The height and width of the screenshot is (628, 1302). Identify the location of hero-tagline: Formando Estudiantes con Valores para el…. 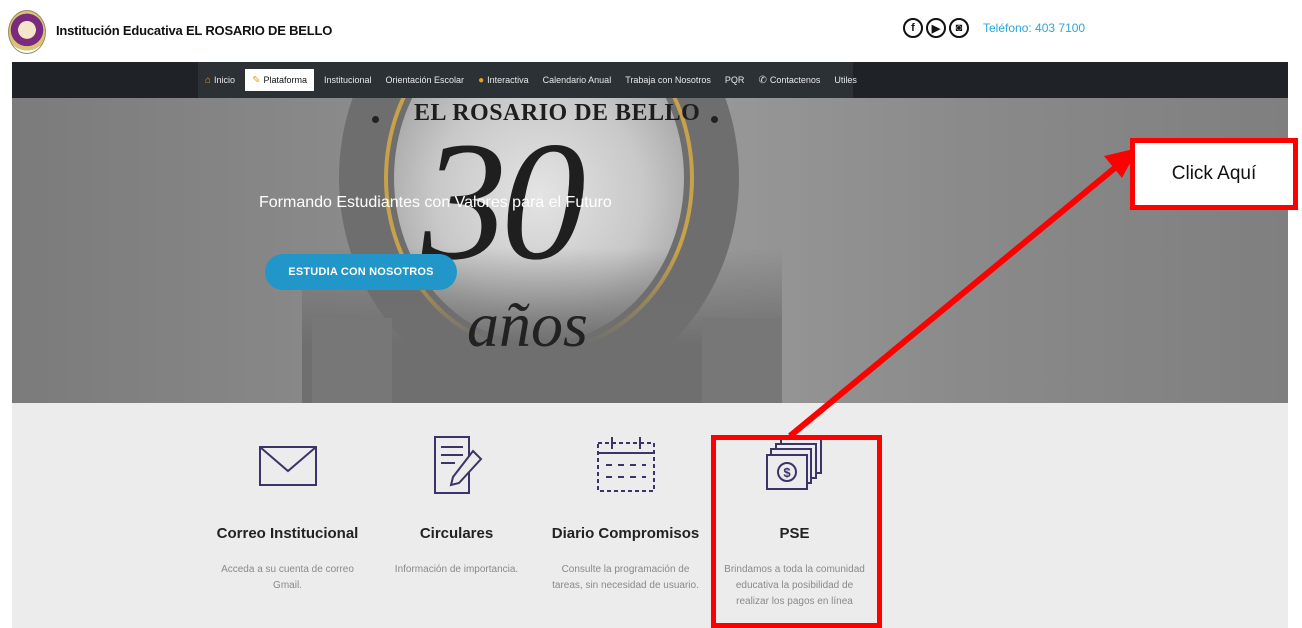
(435, 202).